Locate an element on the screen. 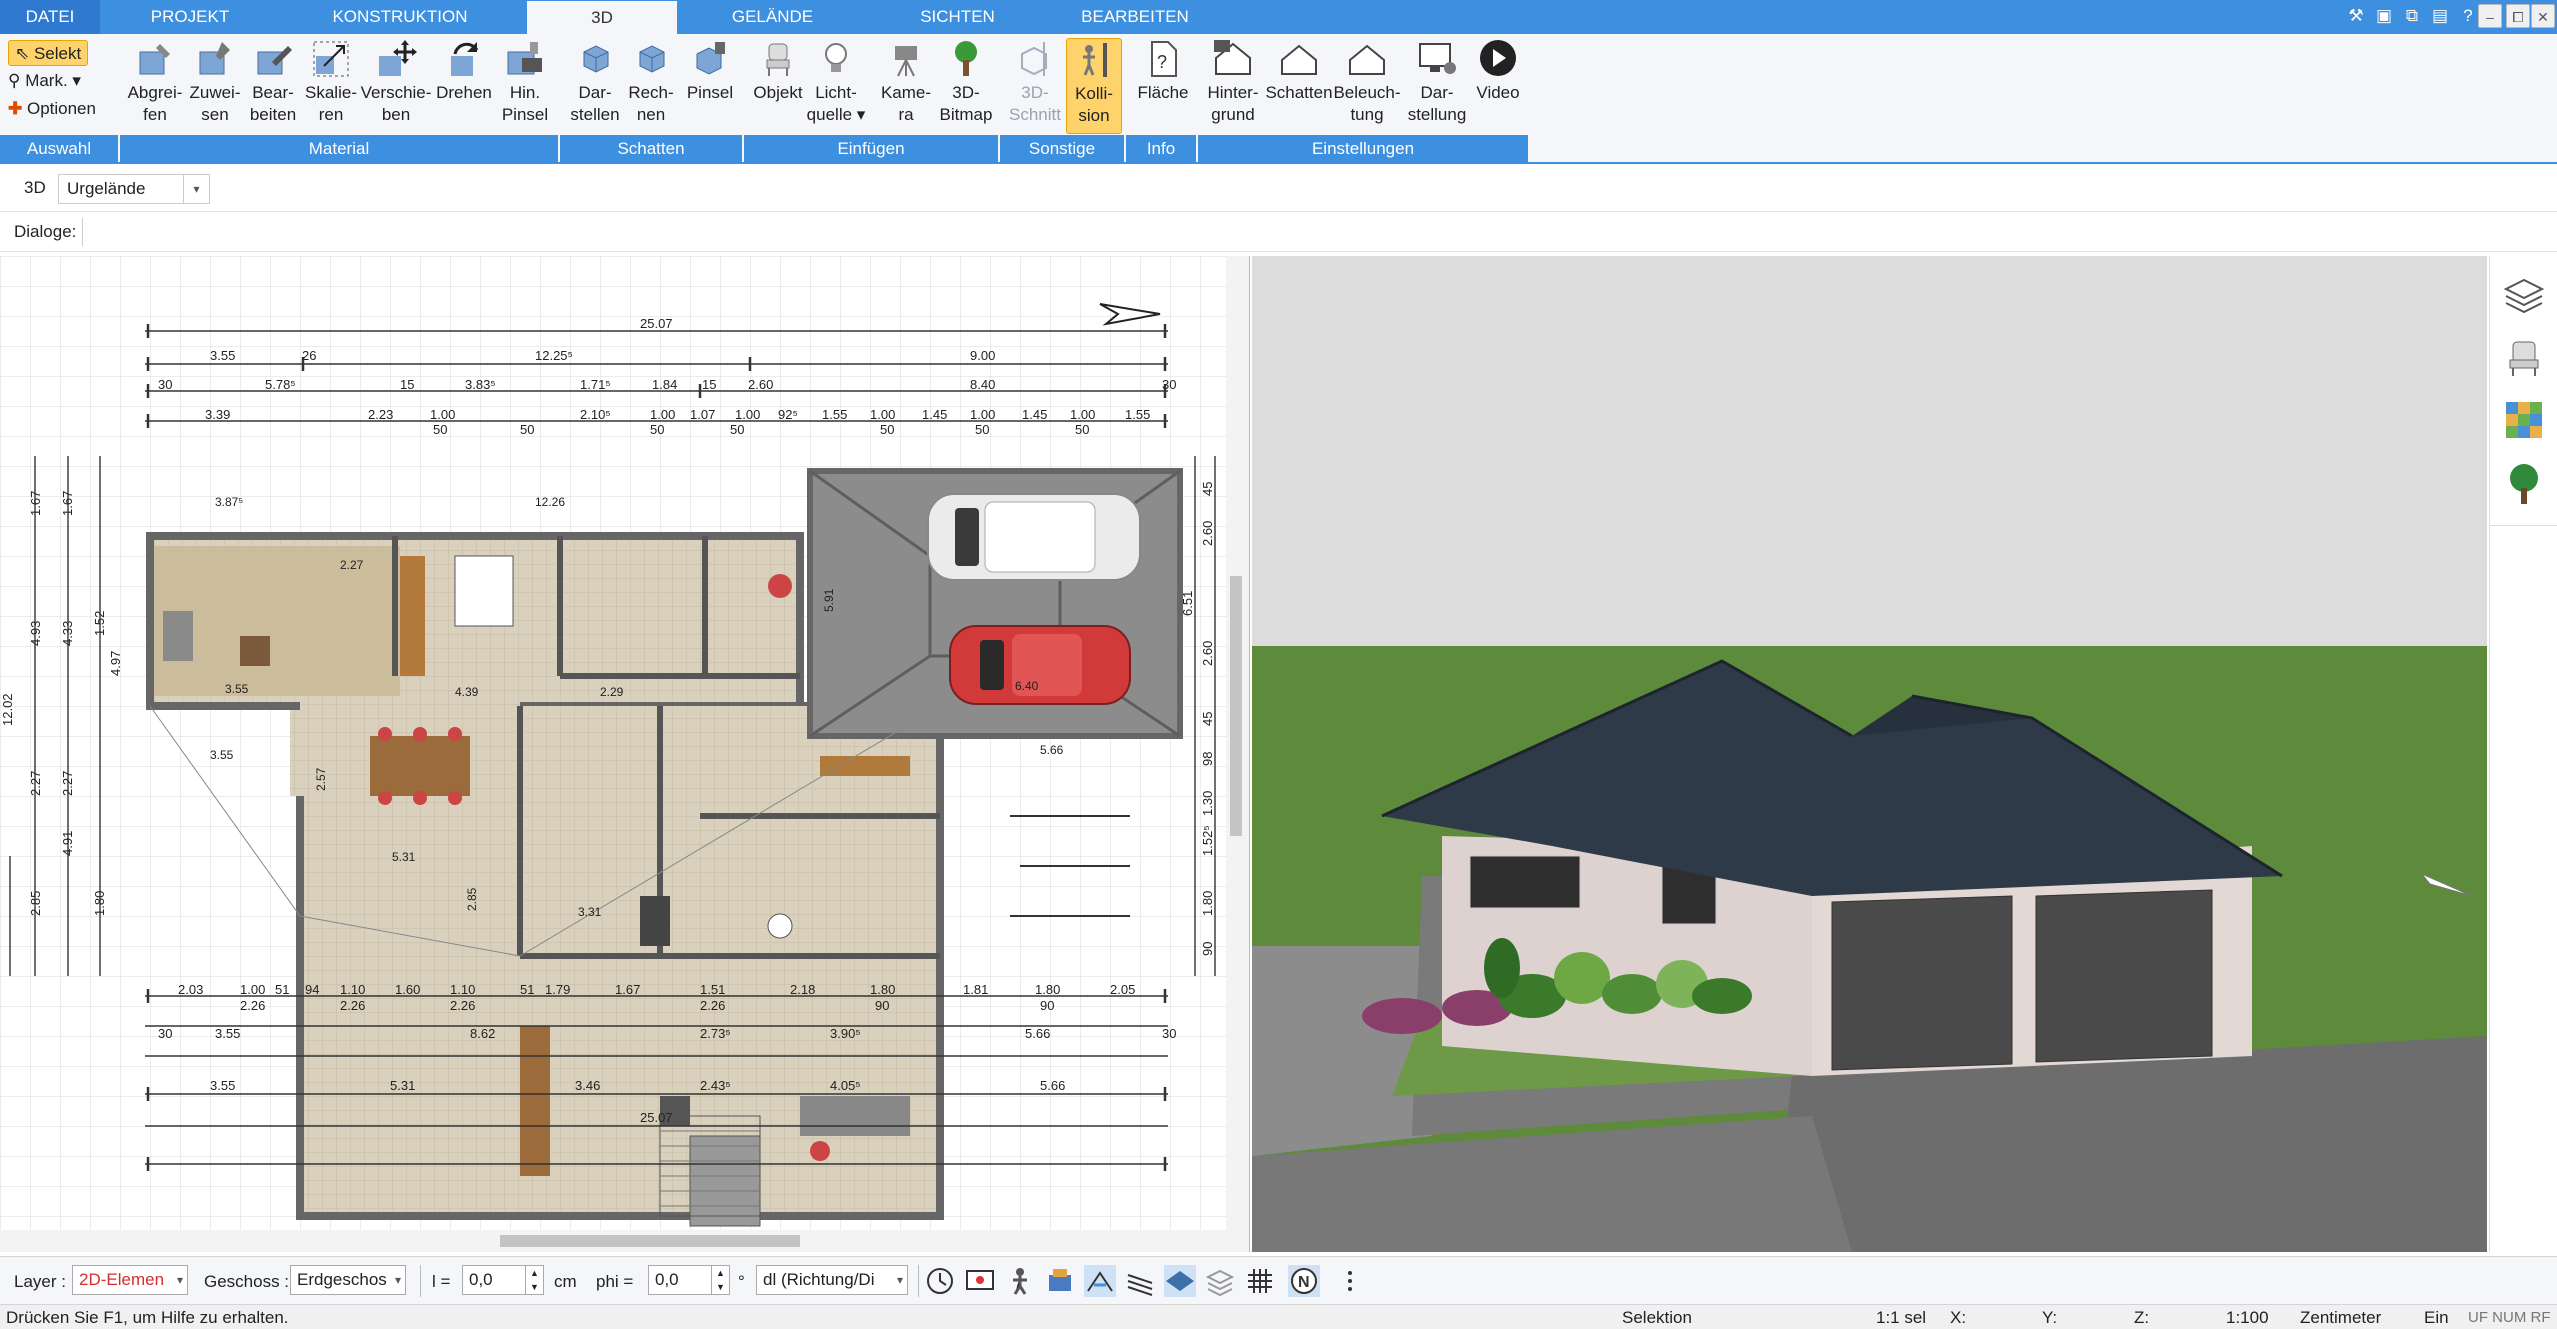  hintergrund-button: Hinter-grund is located at coordinates (1233, 82).